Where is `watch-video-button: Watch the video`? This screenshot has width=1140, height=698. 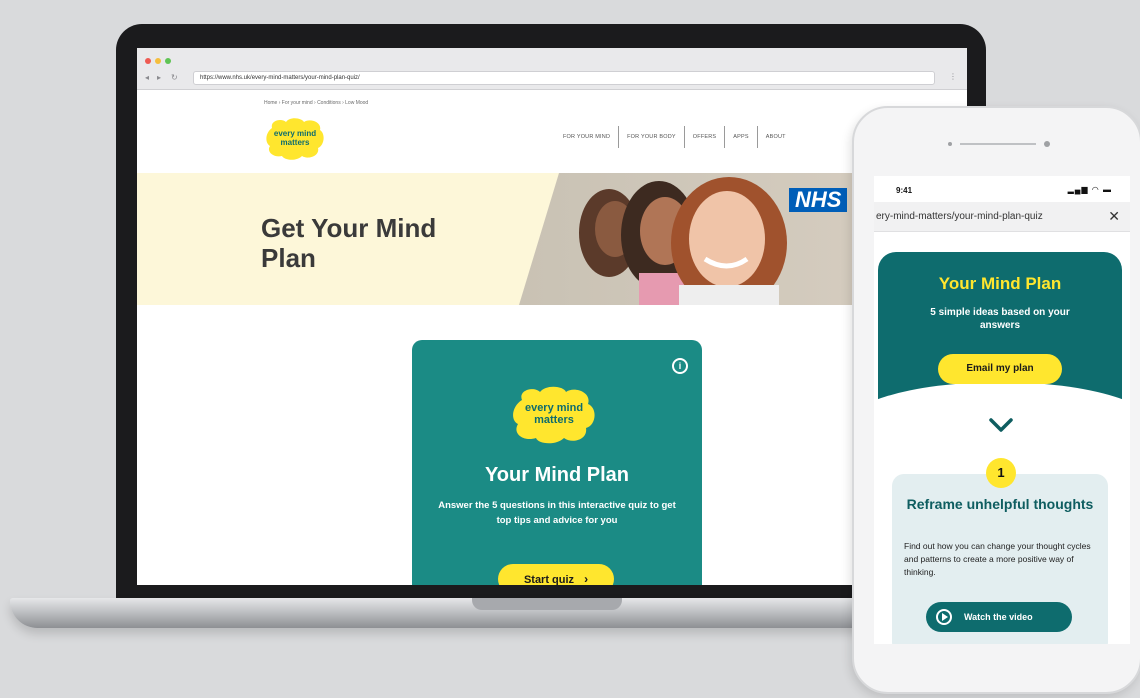
watch-video-button: Watch the video is located at coordinates (999, 617).